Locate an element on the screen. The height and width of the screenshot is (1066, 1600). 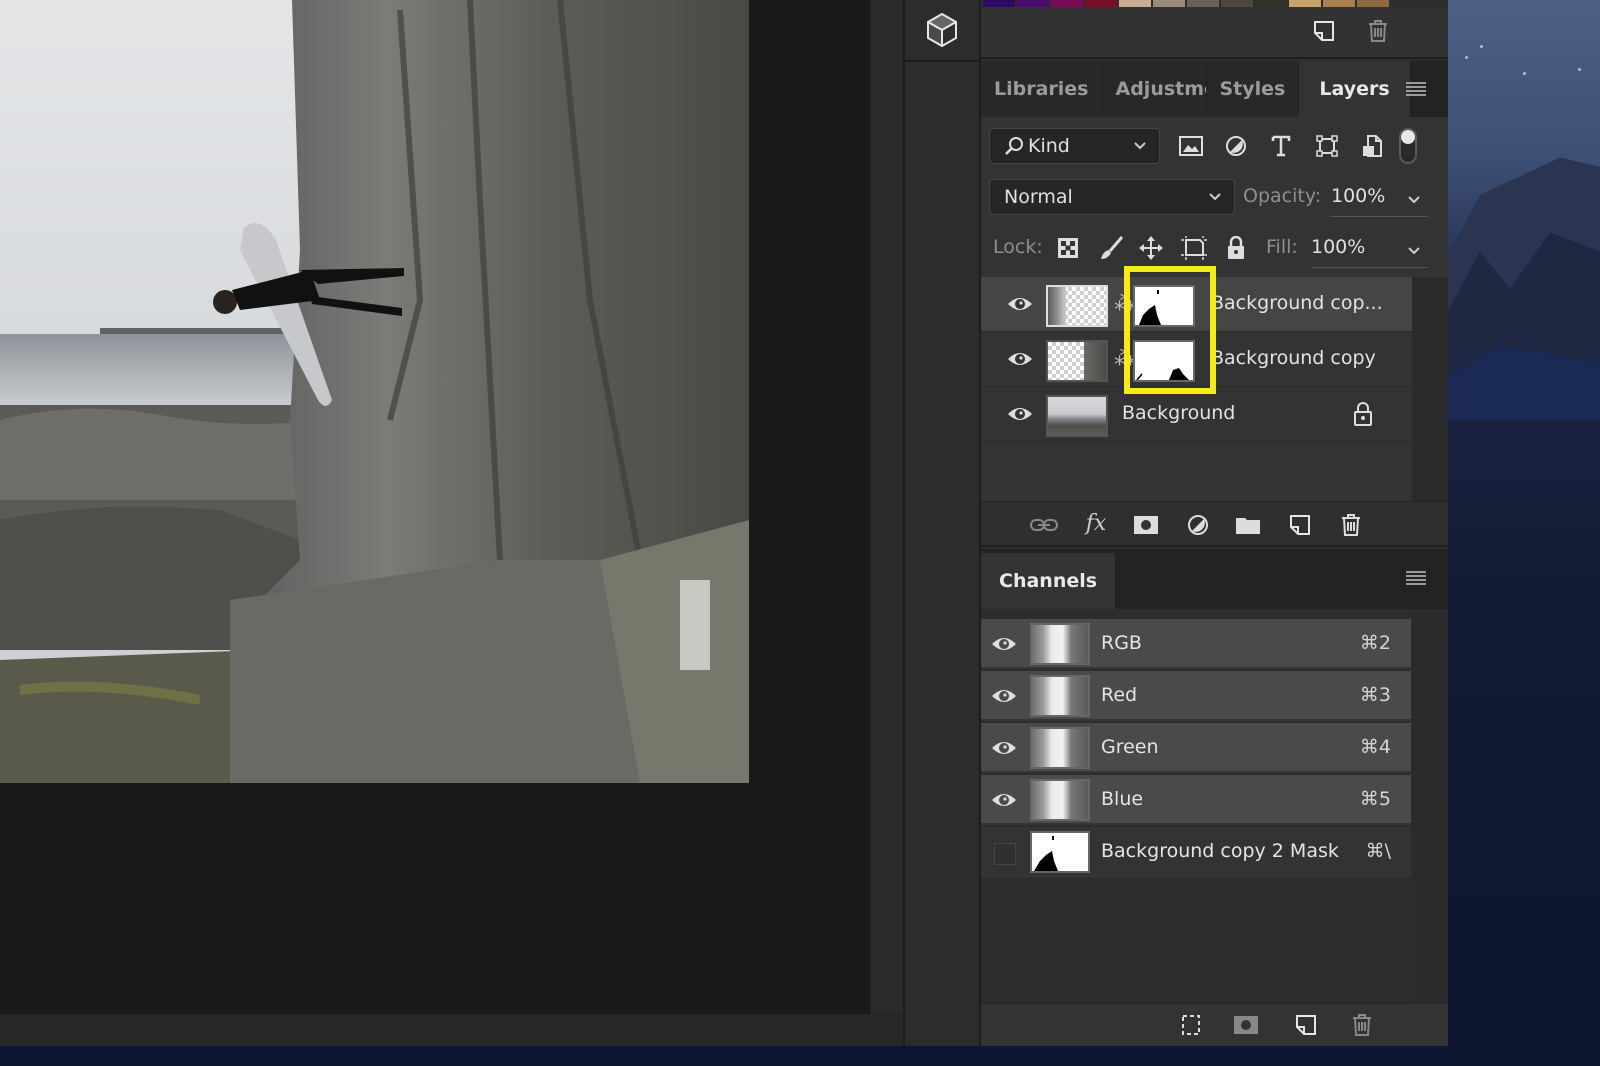
channels-panel: RGB ⌘2 Red ⌘3 Green ⌘4 Blue ⌘5 Backgroun is located at coordinates (1214, 806).